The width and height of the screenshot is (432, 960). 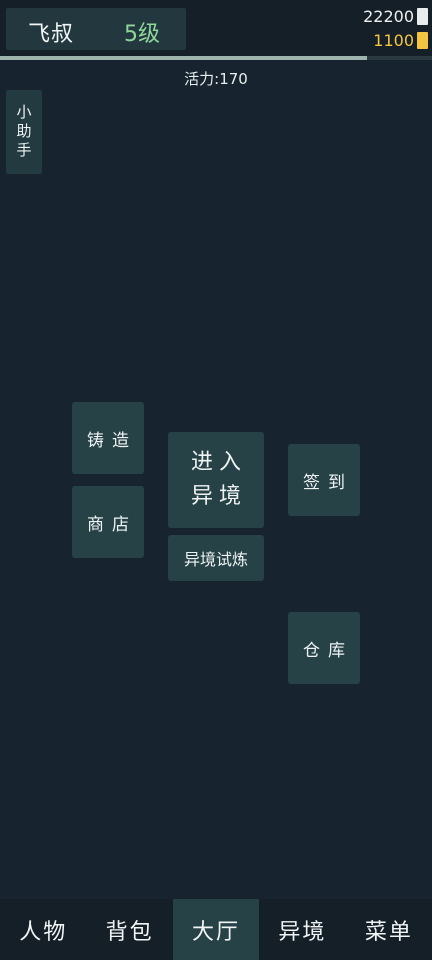 I want to click on enter-realm-button: 进入 异境, so click(x=216, y=480).